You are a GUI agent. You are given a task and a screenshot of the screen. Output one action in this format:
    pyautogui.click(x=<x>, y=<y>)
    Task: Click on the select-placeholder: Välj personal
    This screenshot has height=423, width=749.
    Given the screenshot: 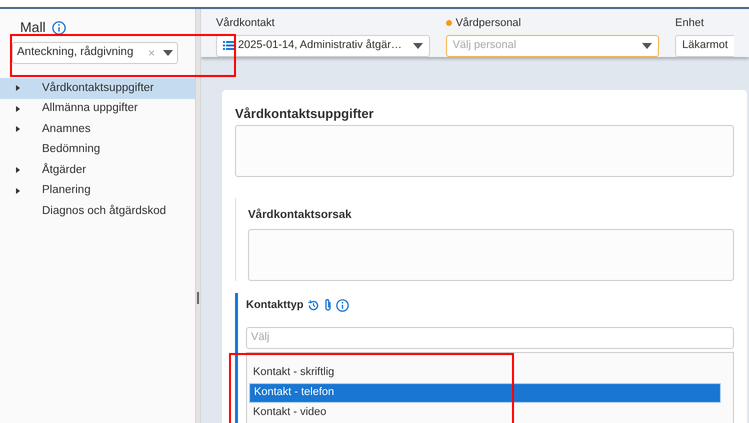 What is the action you would take?
    pyautogui.click(x=485, y=46)
    